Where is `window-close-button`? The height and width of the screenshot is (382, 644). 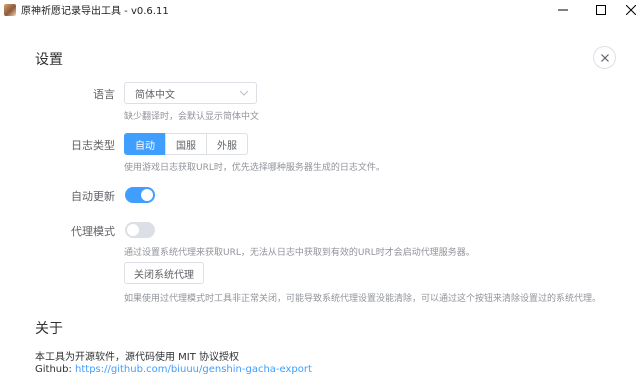 window-close-button is located at coordinates (629, 9).